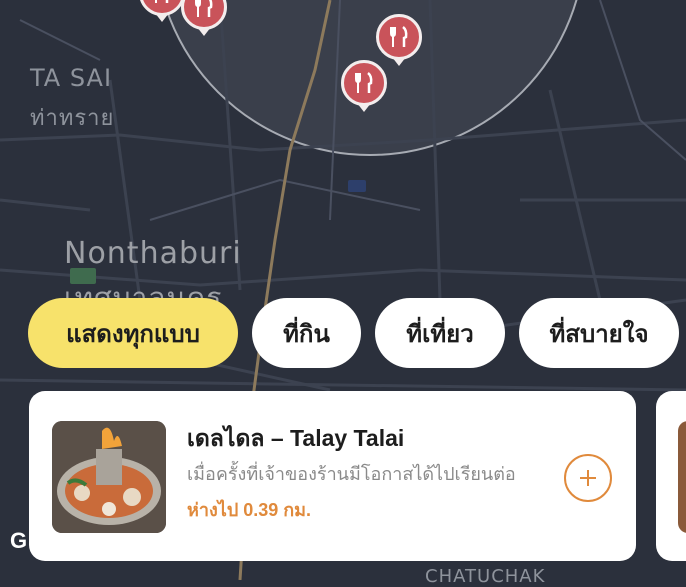  Describe the element at coordinates (599, 333) in the screenshot. I see `filter-chip-relax: ที่สบายใจ` at that location.